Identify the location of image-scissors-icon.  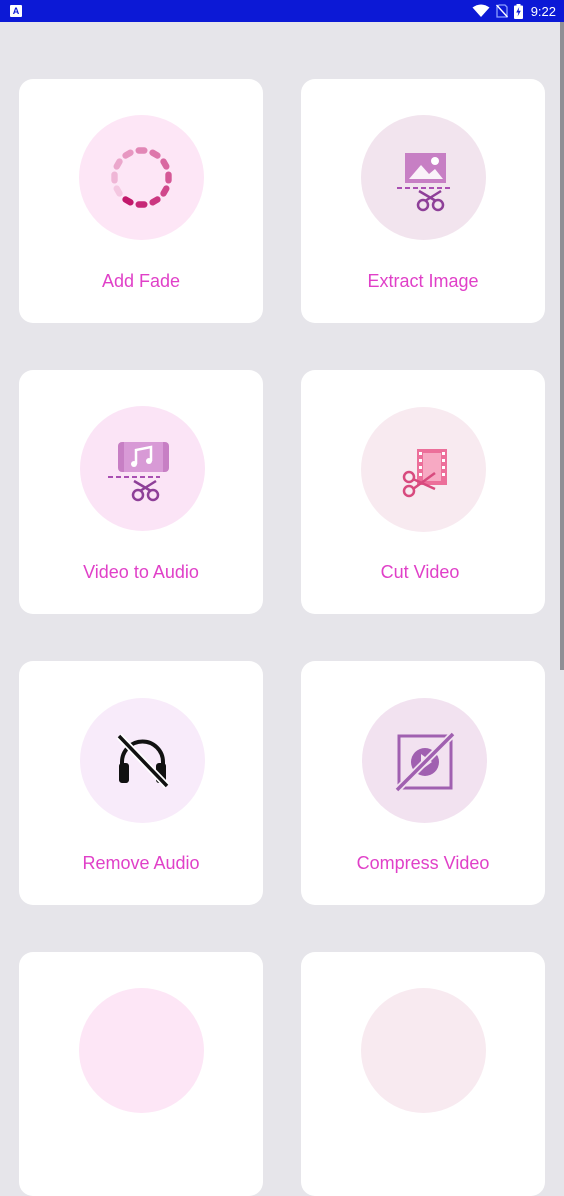
(424, 182).